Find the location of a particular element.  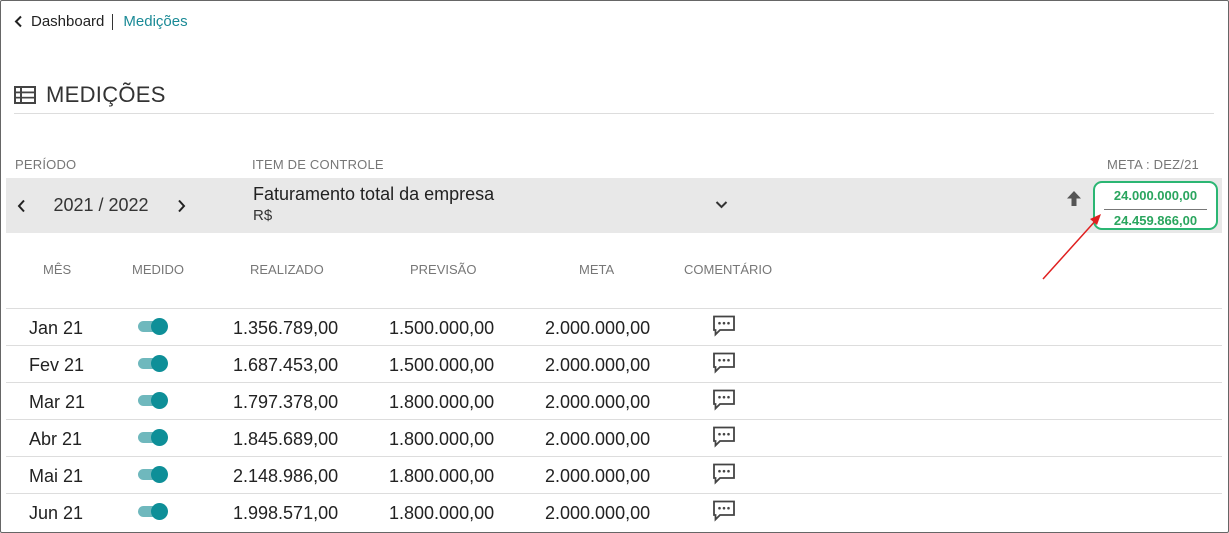

cell-mes: Abr 21 is located at coordinates (56, 439).